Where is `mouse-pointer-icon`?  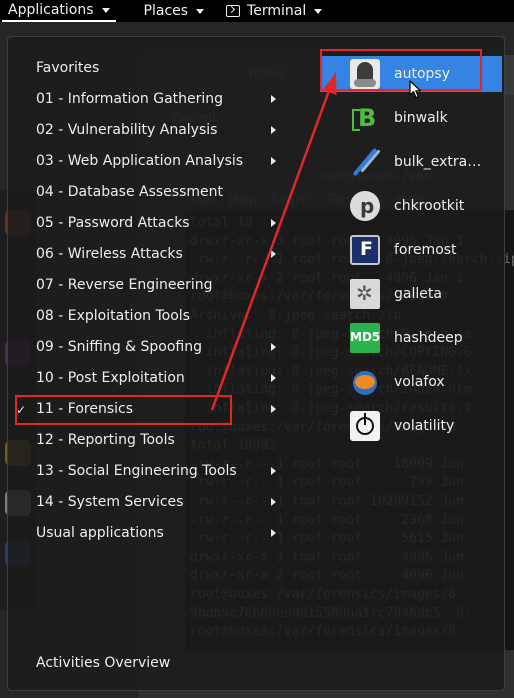
mouse-pointer-icon is located at coordinates (415, 89).